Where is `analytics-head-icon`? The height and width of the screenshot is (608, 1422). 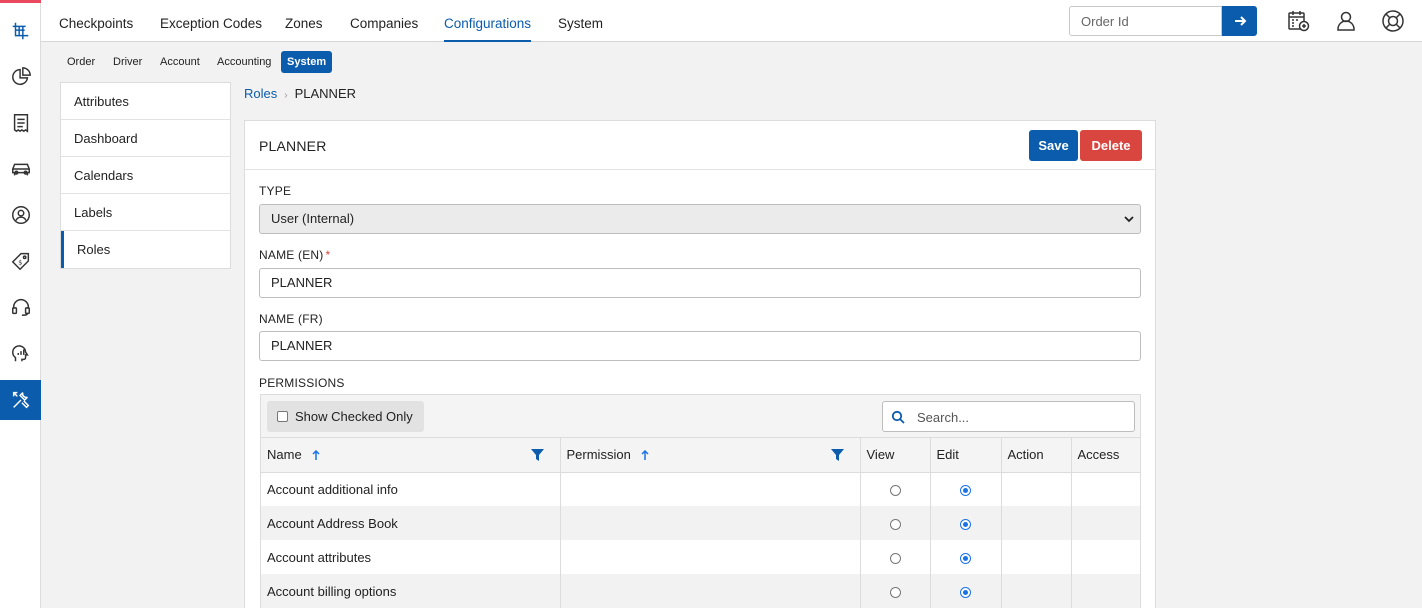 analytics-head-icon is located at coordinates (20, 353).